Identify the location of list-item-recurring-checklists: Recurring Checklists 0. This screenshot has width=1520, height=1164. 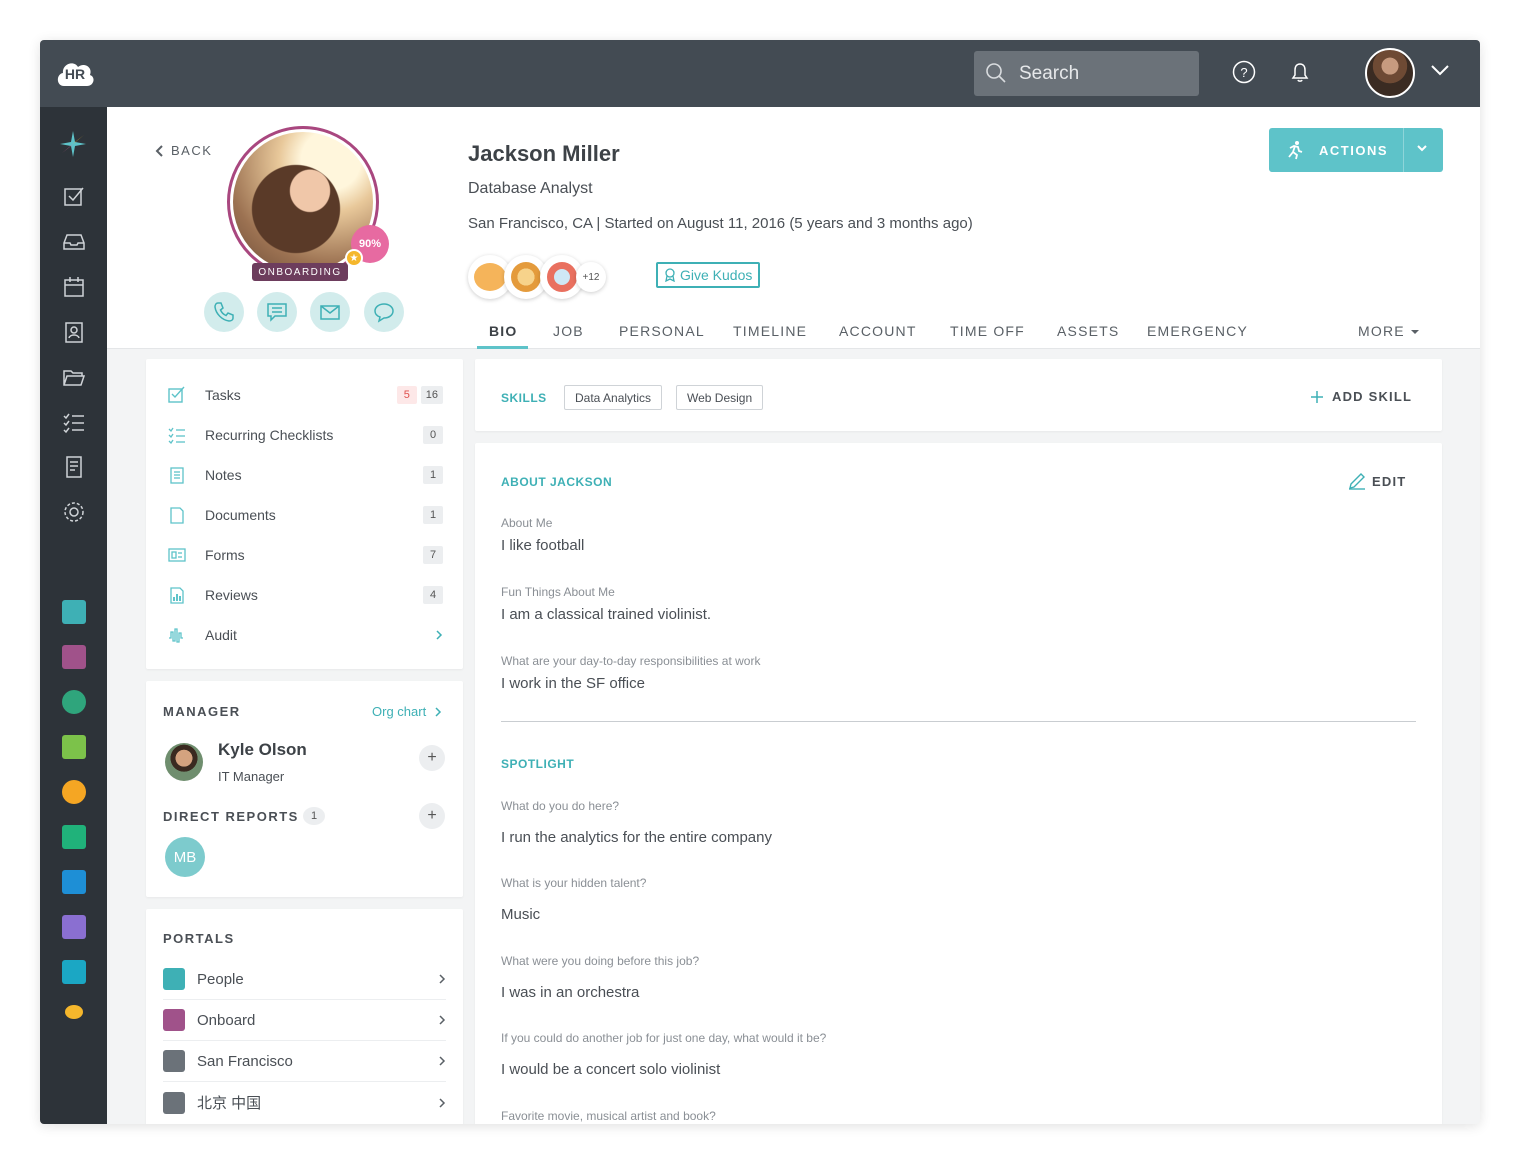
(304, 435).